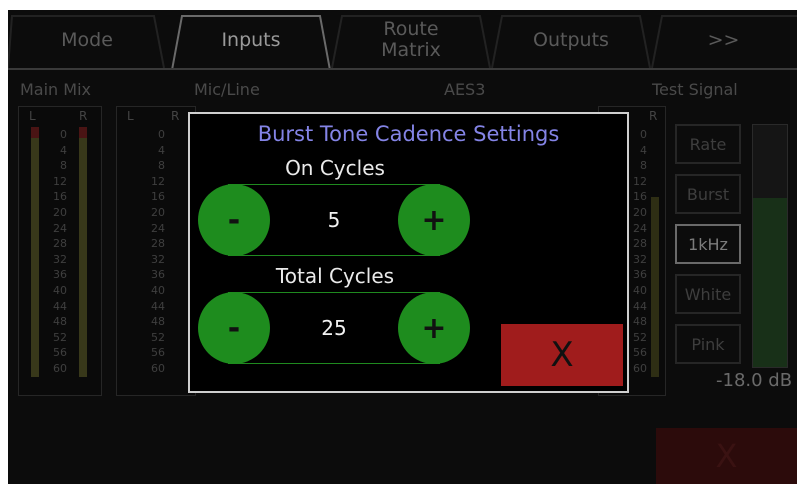  Describe the element at coordinates (55, 89) in the screenshot. I see `section-main-mix: Main Mix` at that location.